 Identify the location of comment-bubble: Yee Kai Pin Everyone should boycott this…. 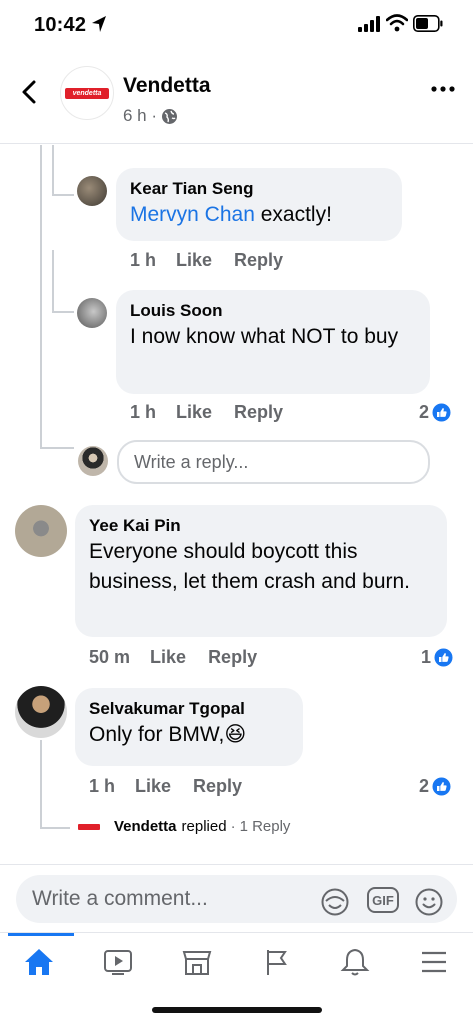
(261, 571).